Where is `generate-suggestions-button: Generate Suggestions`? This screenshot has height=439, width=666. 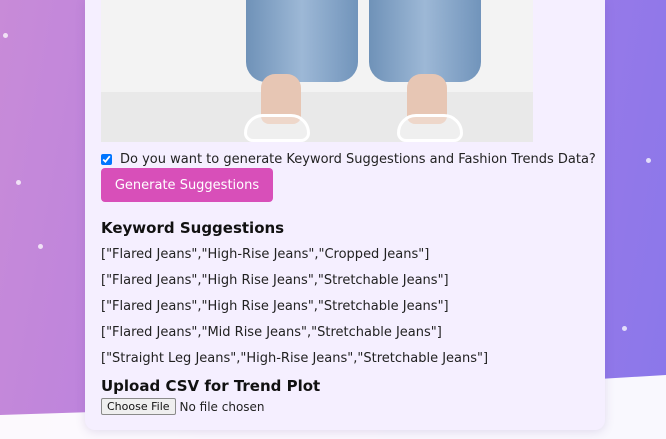
generate-suggestions-button: Generate Suggestions is located at coordinates (187, 185).